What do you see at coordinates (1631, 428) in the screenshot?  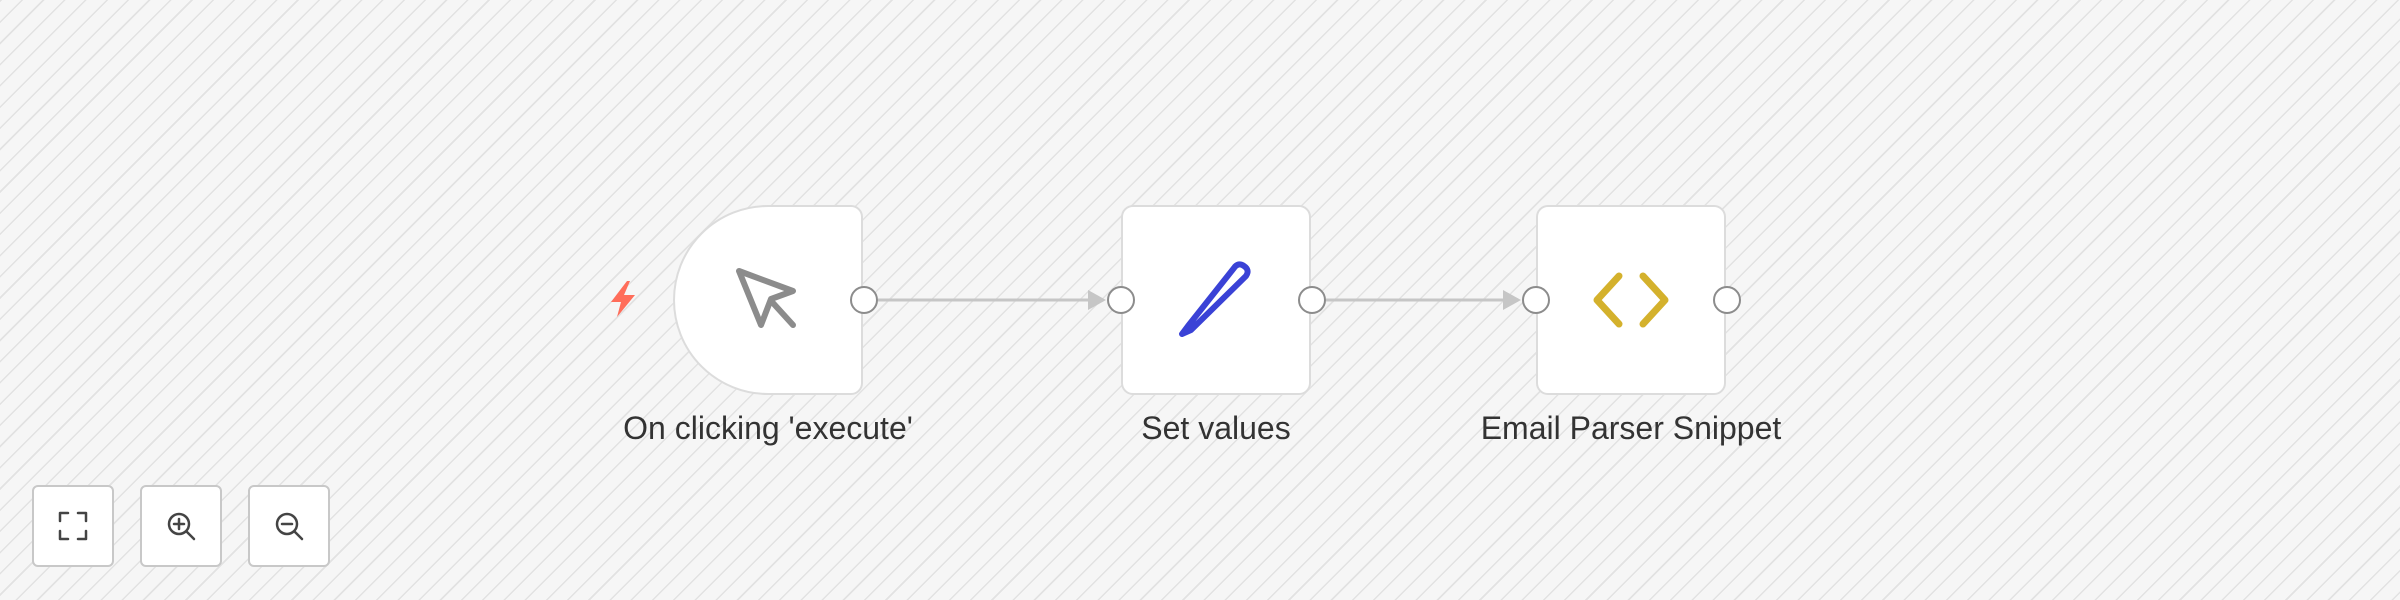 I see `node-label: Email Parser Snippet` at bounding box center [1631, 428].